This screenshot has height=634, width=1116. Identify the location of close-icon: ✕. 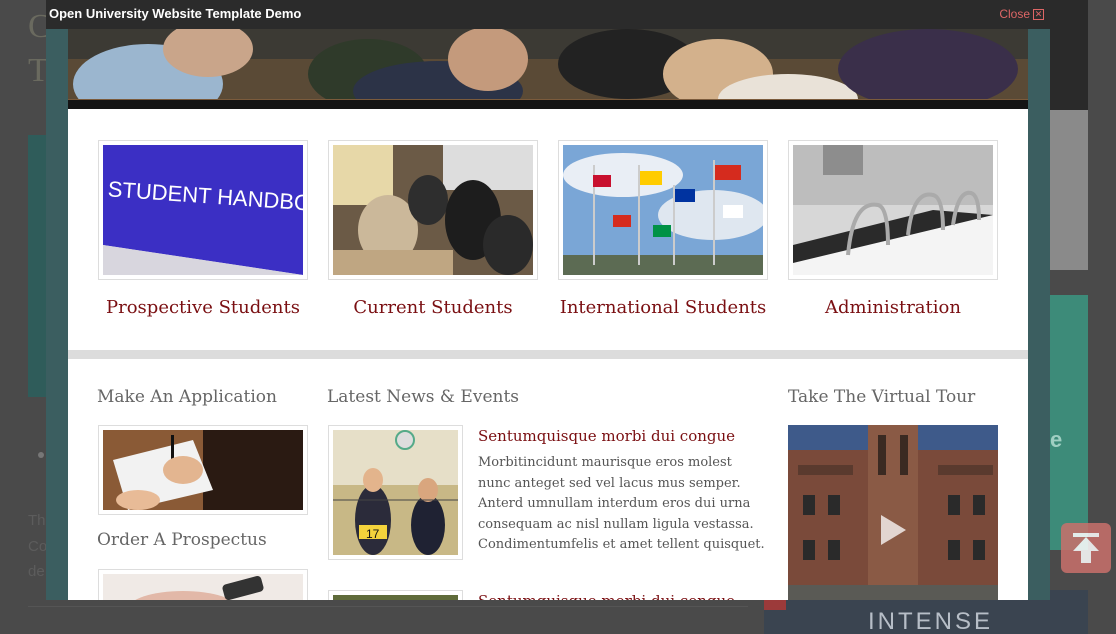
(1038, 14).